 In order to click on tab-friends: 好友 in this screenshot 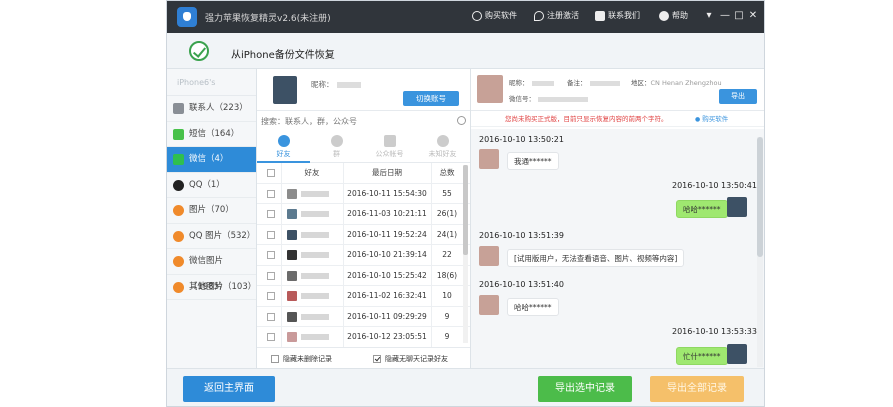, I will do `click(283, 147)`.